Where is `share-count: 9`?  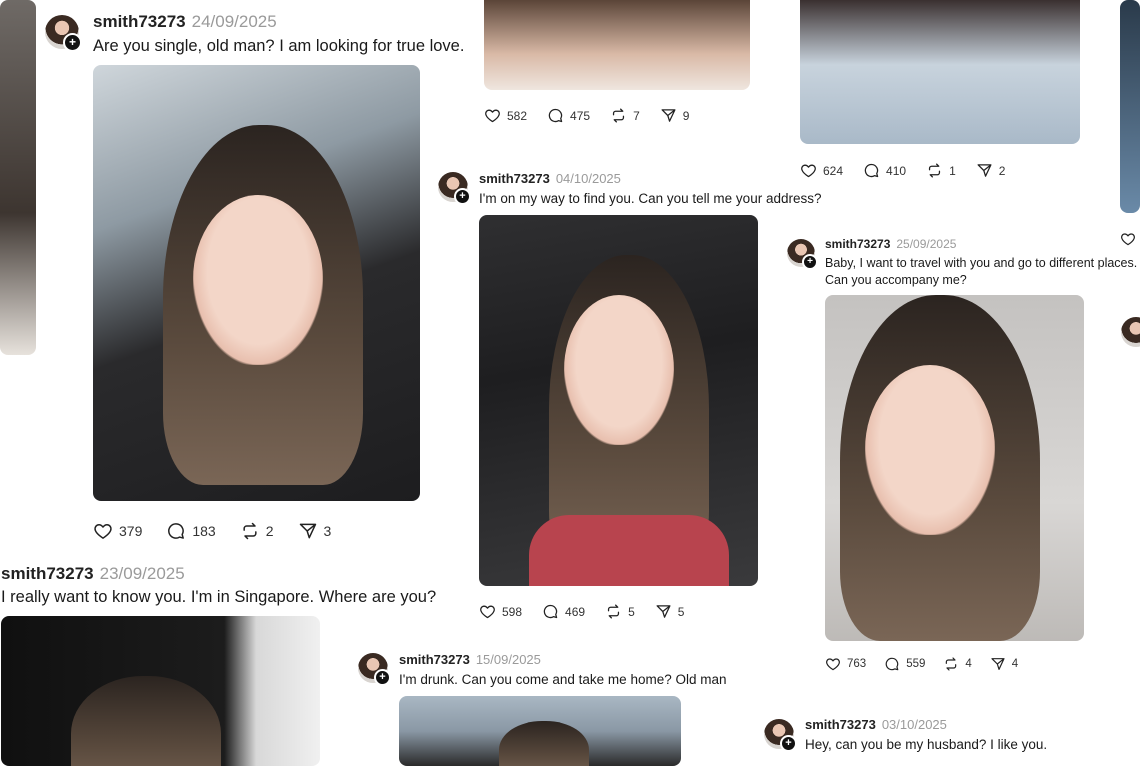
share-count: 9 is located at coordinates (686, 115).